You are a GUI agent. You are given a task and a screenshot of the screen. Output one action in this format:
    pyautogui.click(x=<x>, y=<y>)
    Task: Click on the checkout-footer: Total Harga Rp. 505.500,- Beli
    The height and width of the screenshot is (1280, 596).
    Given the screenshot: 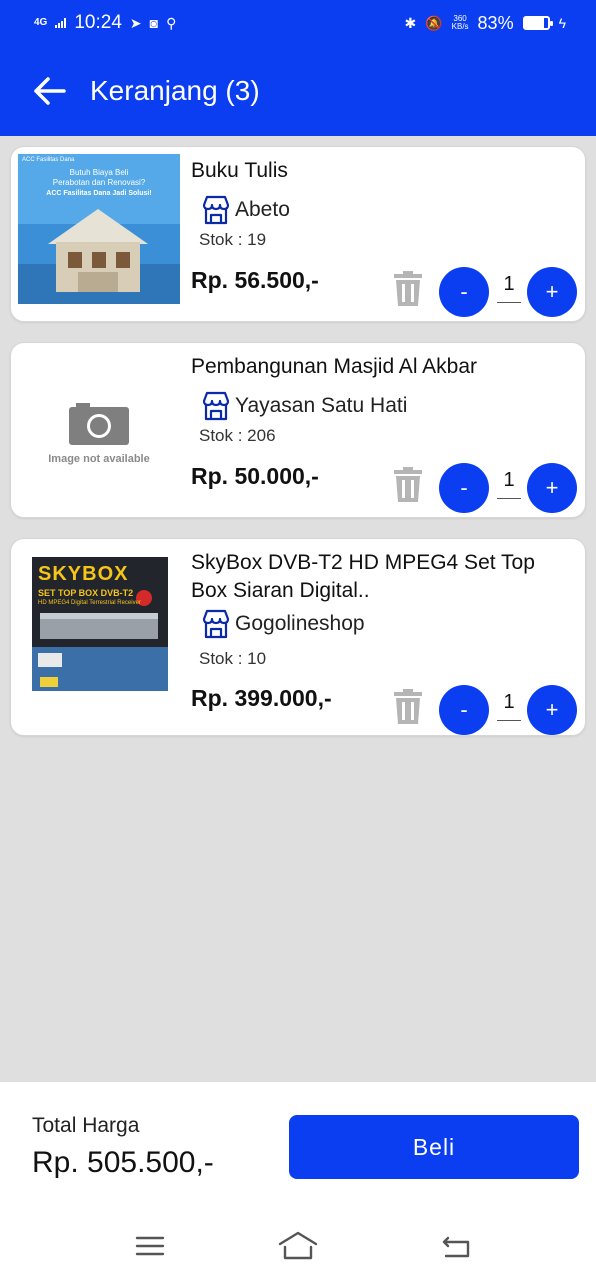 What is the action you would take?
    pyautogui.click(x=298, y=1146)
    